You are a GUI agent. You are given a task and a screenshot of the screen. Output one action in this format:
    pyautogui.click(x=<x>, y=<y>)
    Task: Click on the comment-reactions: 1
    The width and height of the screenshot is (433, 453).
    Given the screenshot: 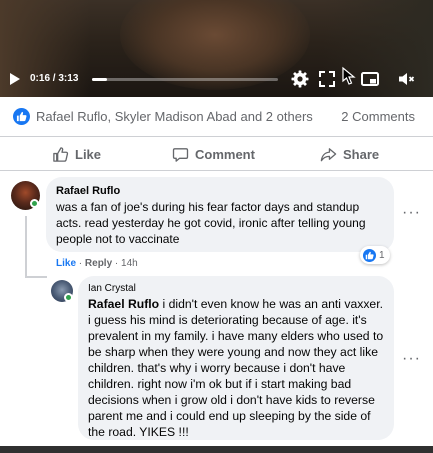 What is the action you would take?
    pyautogui.click(x=375, y=255)
    